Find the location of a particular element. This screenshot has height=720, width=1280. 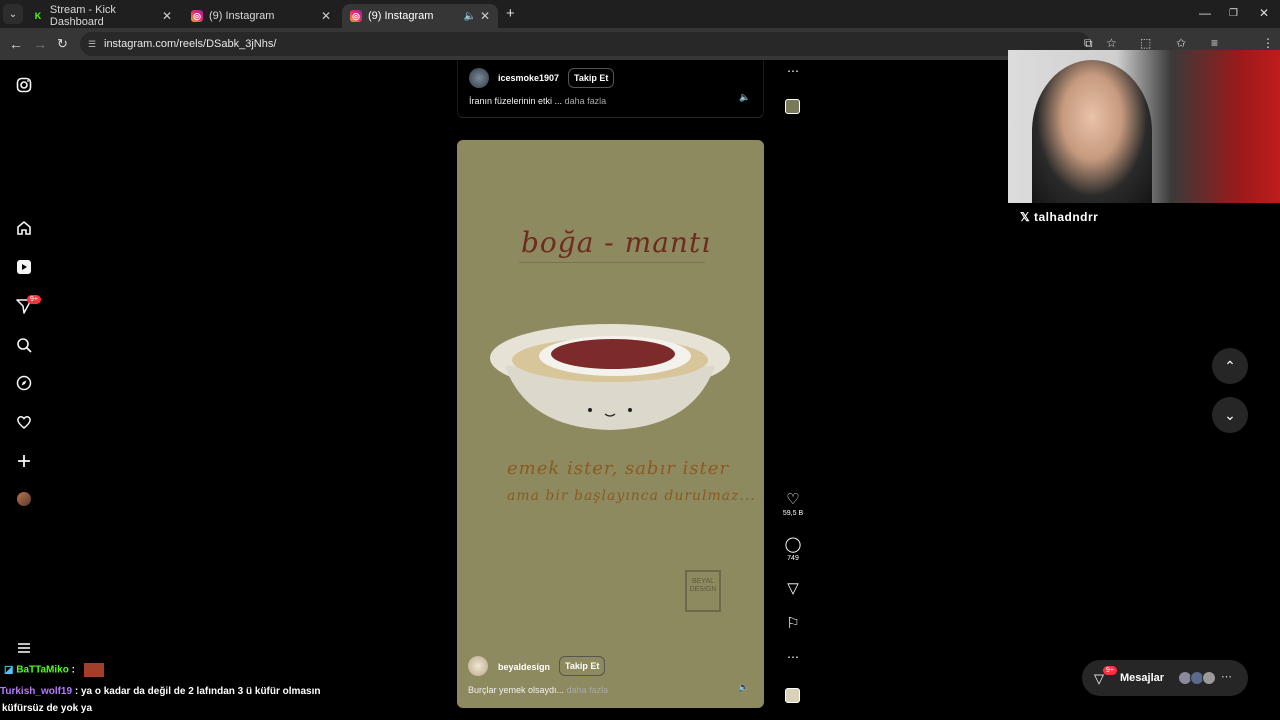

chat-user: BaTTaMiko is located at coordinates (42, 670).